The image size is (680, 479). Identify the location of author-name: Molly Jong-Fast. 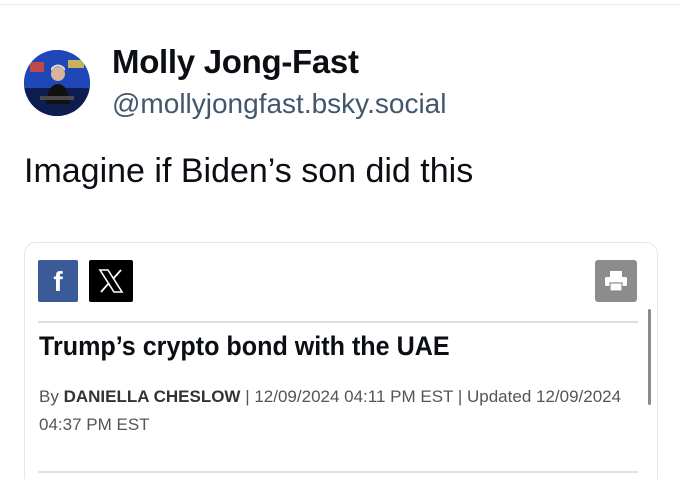
(235, 62).